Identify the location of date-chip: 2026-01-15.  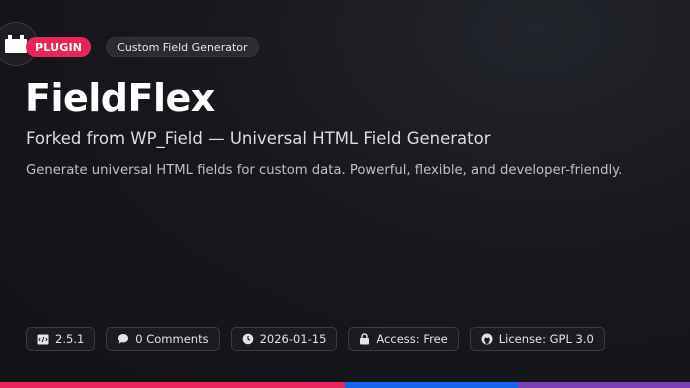
(284, 339).